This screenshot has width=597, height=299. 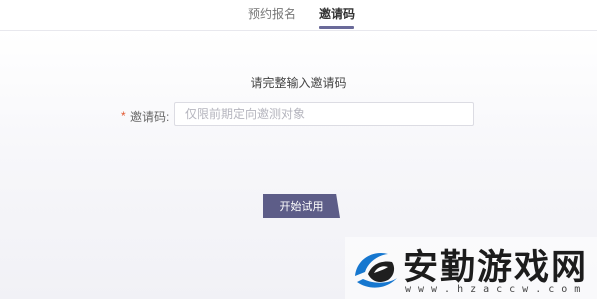 I want to click on tab-signup: 预约报名, so click(x=272, y=13).